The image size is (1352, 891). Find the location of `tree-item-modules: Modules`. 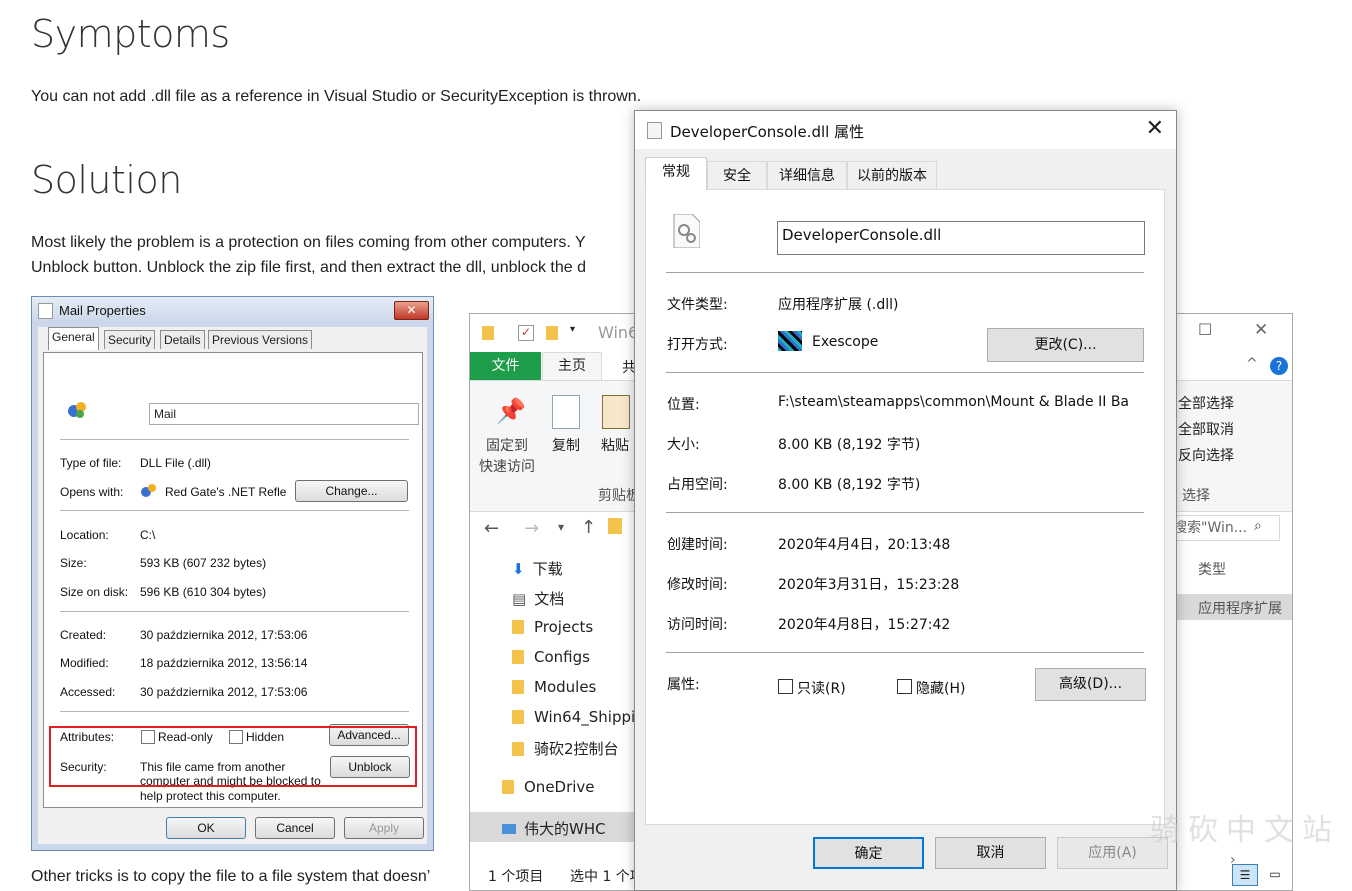

tree-item-modules: Modules is located at coordinates (554, 687).